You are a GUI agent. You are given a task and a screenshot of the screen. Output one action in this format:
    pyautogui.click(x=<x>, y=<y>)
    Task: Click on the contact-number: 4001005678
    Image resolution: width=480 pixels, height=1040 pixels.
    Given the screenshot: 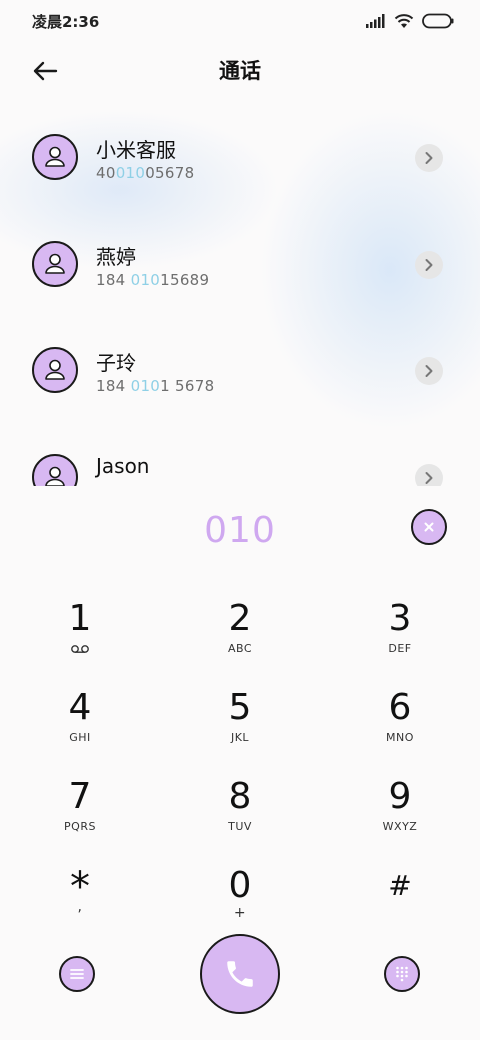 What is the action you would take?
    pyautogui.click(x=145, y=173)
    